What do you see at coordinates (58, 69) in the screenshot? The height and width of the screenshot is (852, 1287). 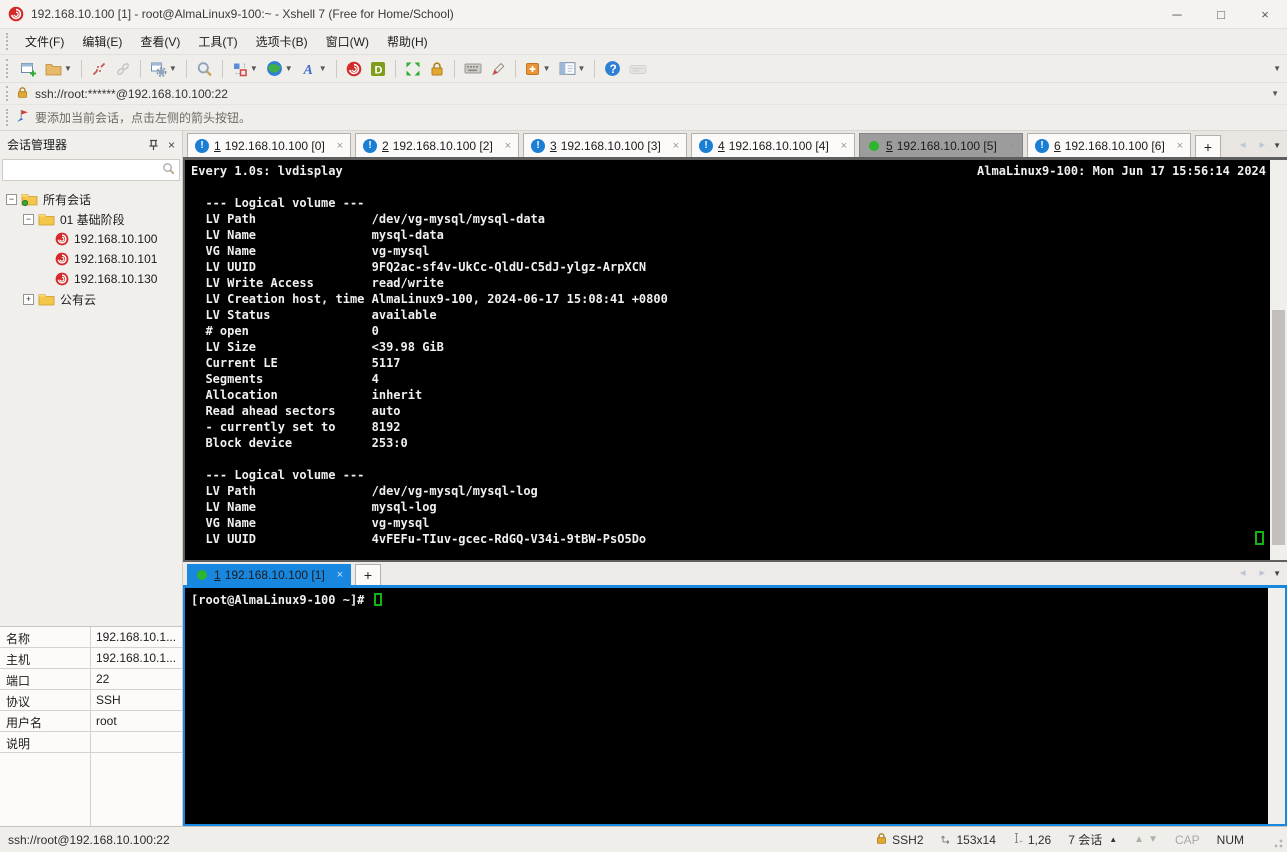 I see `open-session-icon: ▼` at bounding box center [58, 69].